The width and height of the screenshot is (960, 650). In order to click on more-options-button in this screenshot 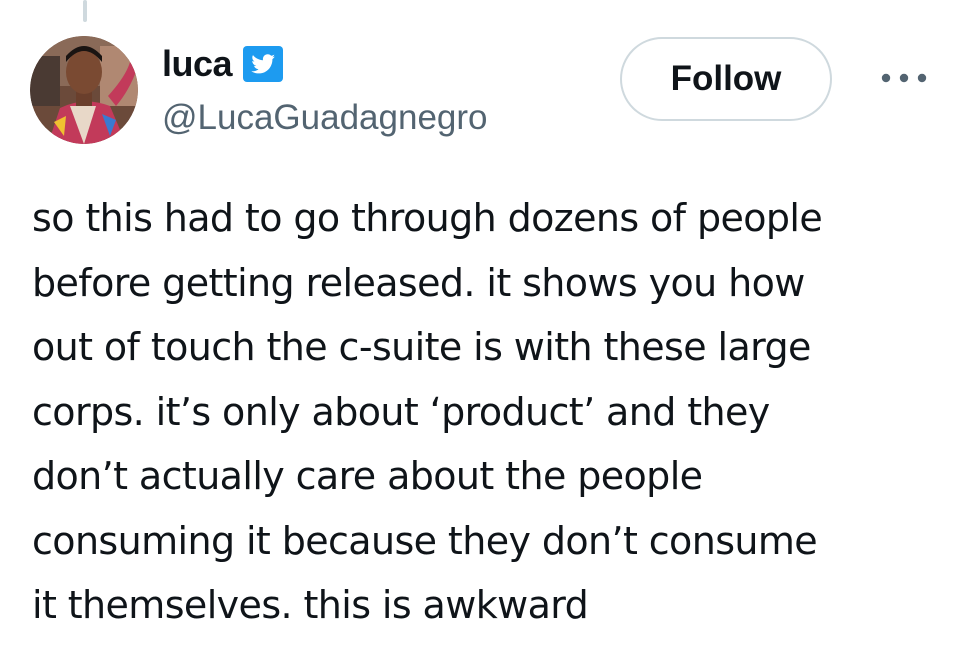, I will do `click(904, 78)`.